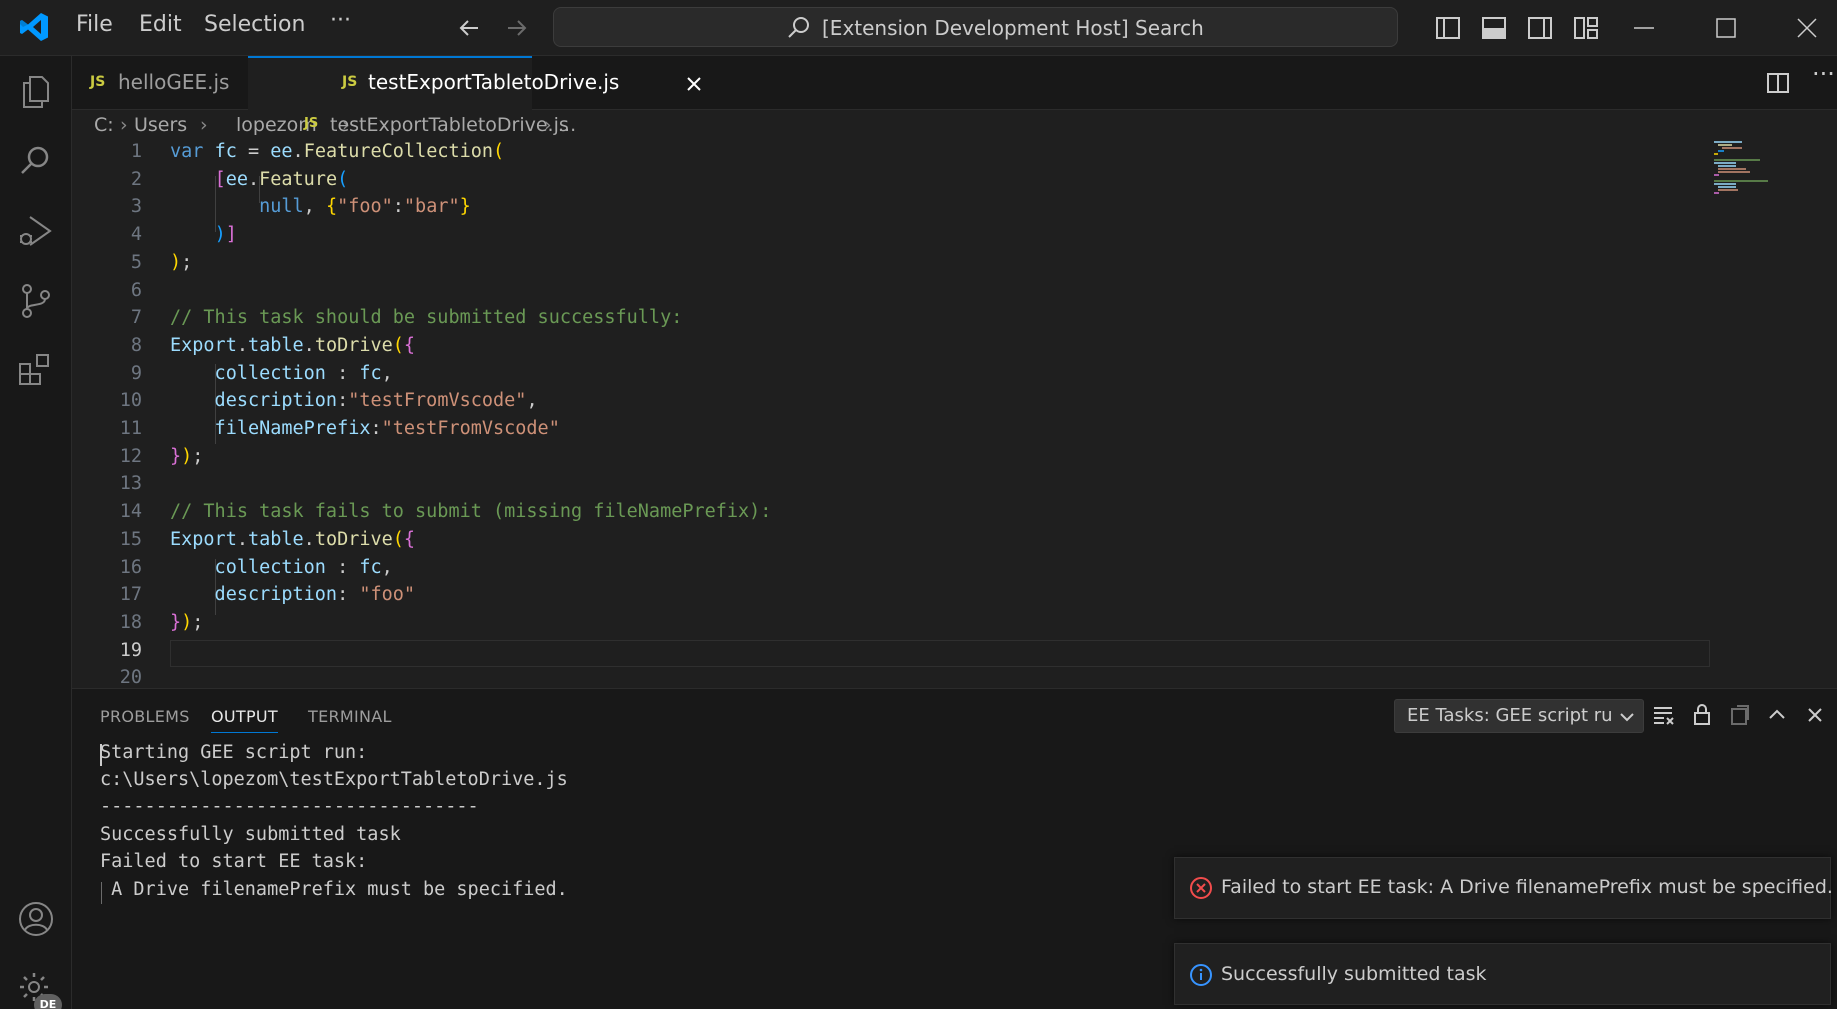 The image size is (1837, 1009). I want to click on menu-selection: Selection, so click(254, 24).